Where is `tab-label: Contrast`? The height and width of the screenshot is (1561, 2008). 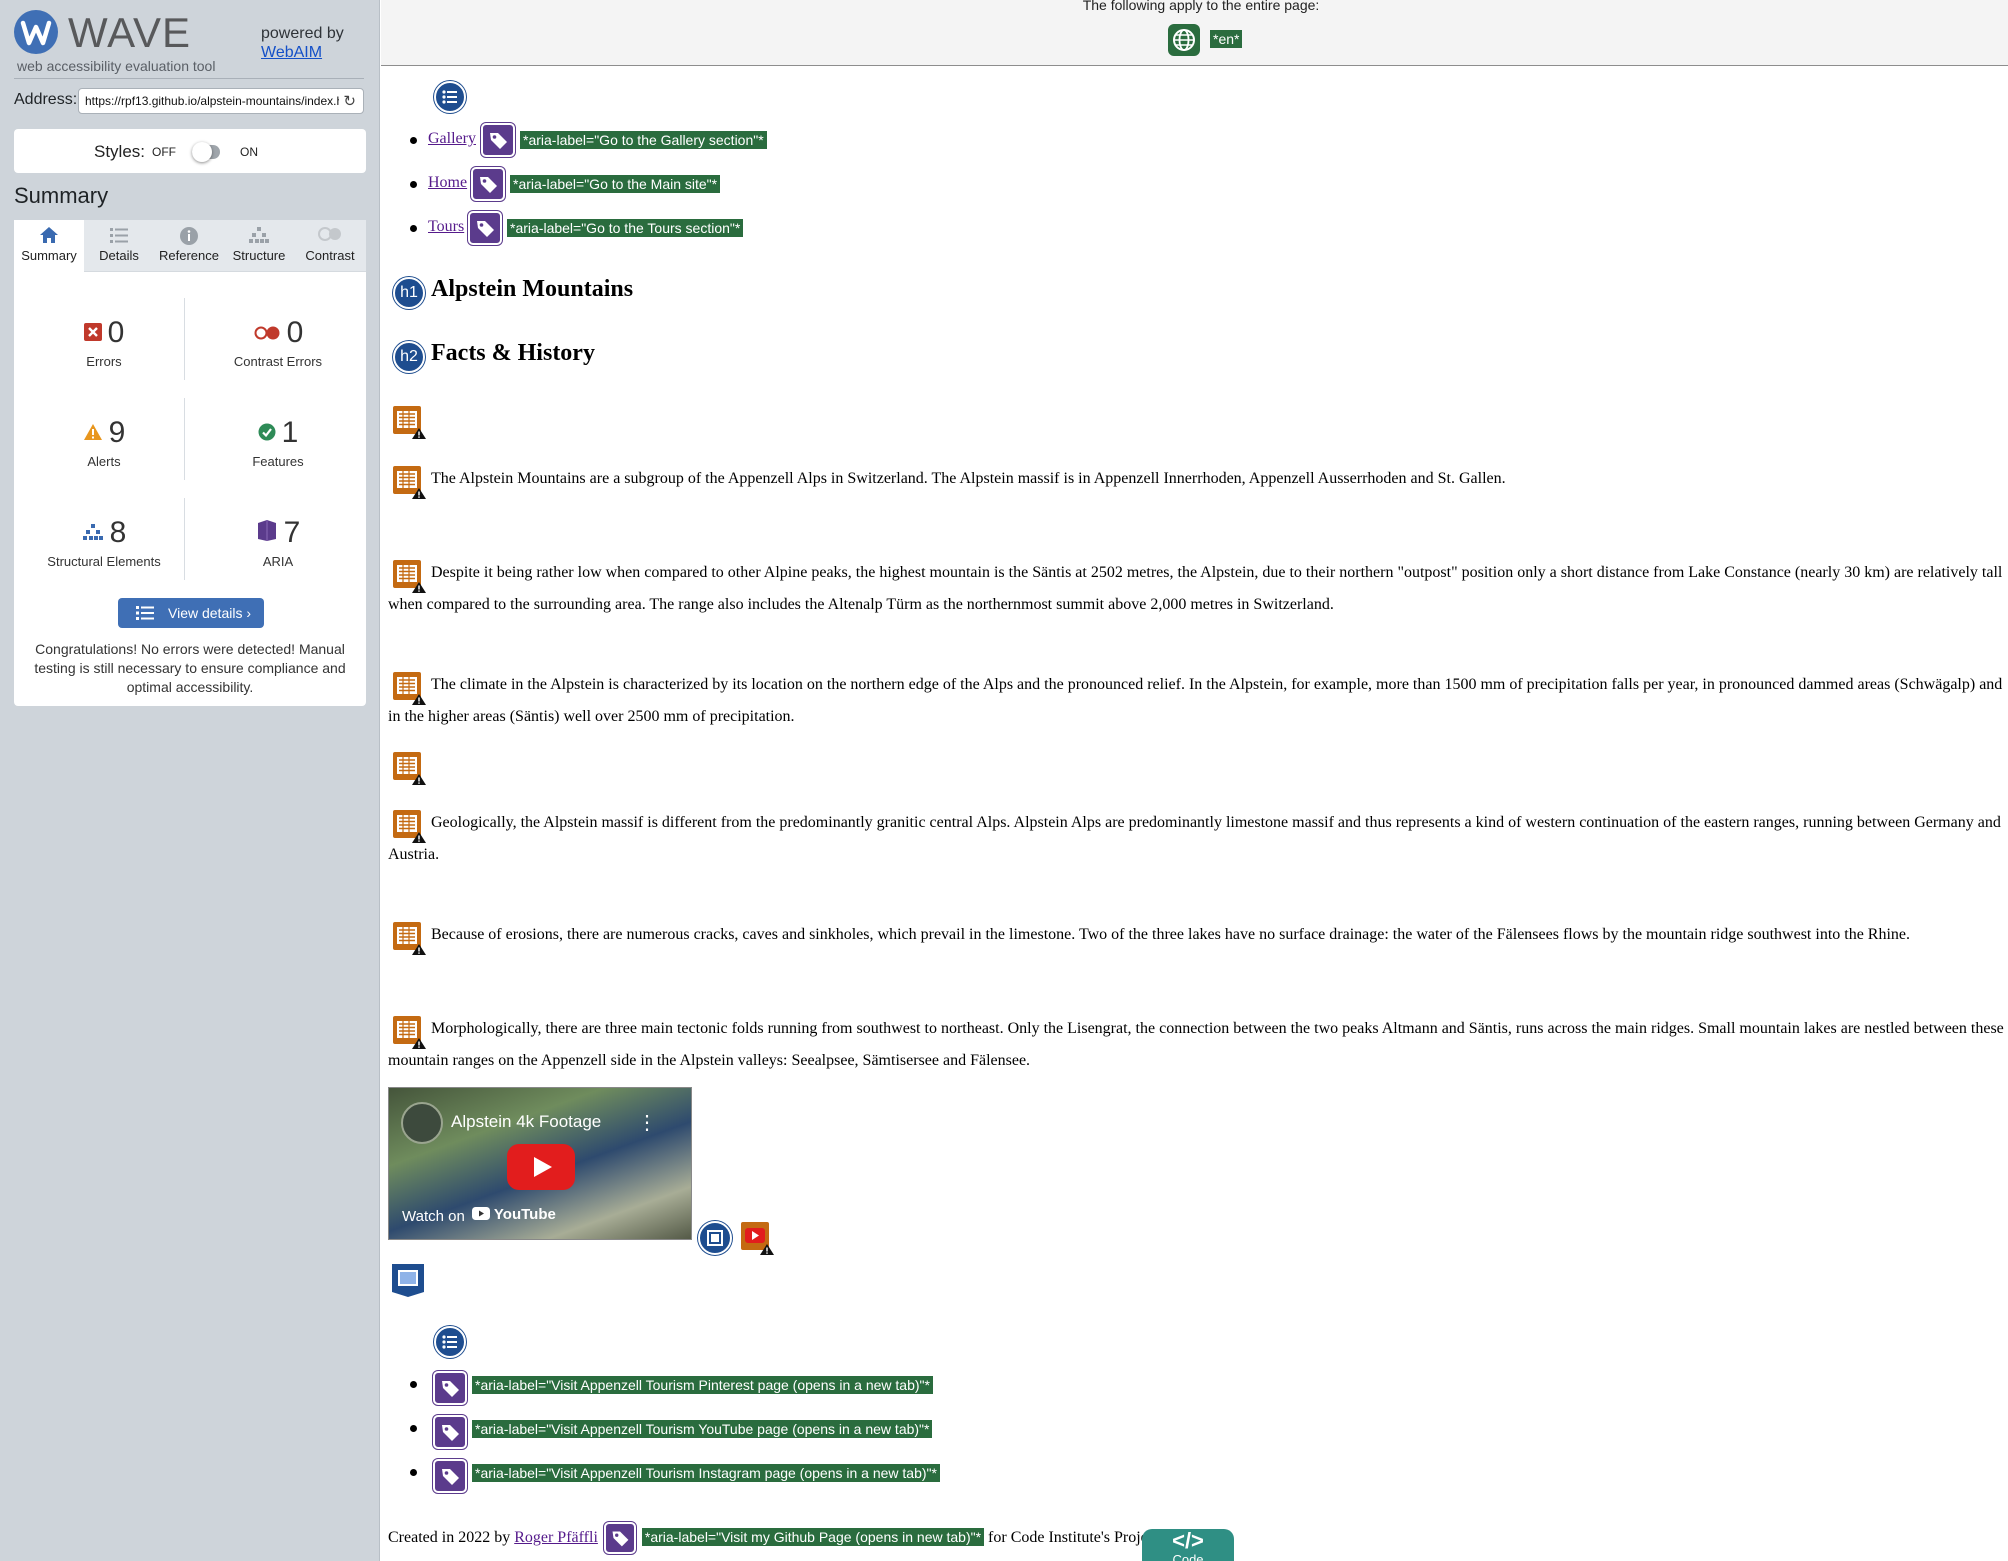 tab-label: Contrast is located at coordinates (330, 255).